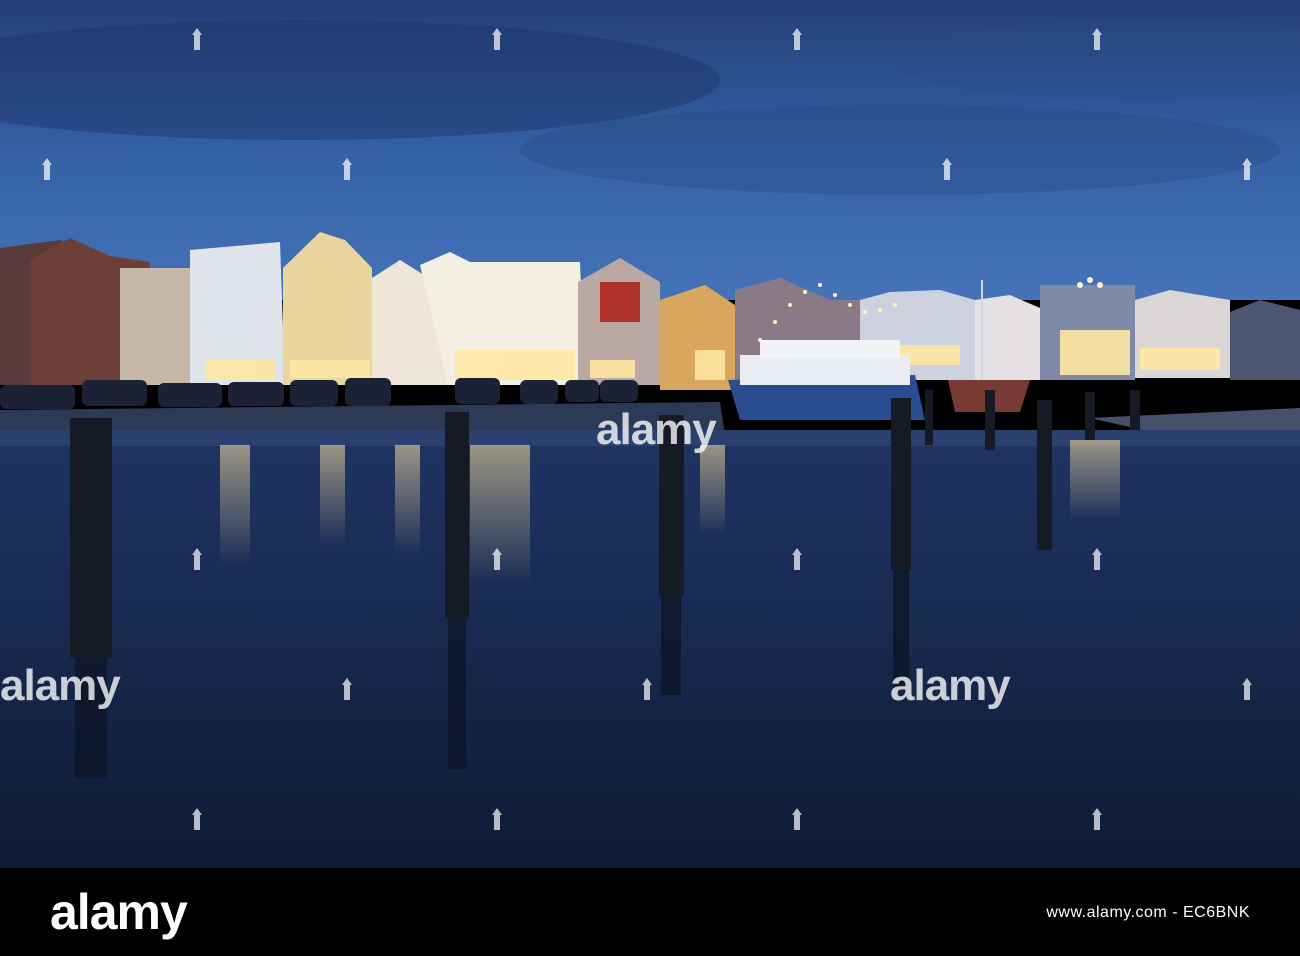  What do you see at coordinates (119, 912) in the screenshot?
I see `brand-logo: alamy` at bounding box center [119, 912].